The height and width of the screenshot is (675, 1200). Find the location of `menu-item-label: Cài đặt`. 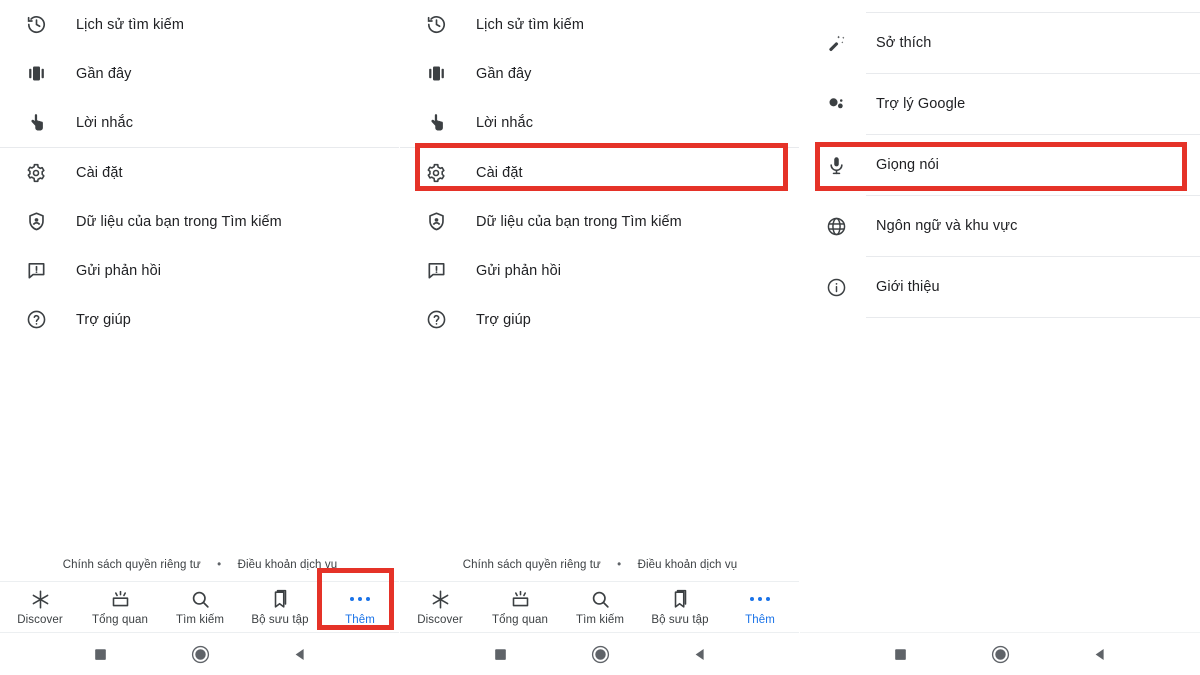

menu-item-label: Cài đặt is located at coordinates (499, 172).